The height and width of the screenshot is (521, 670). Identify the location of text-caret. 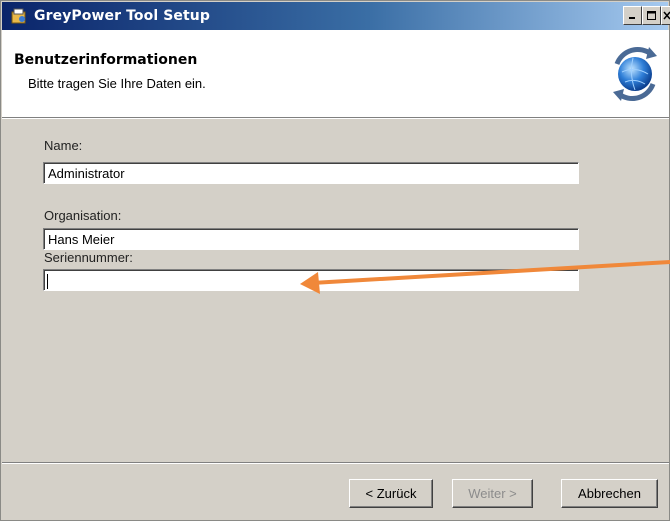
(47, 281).